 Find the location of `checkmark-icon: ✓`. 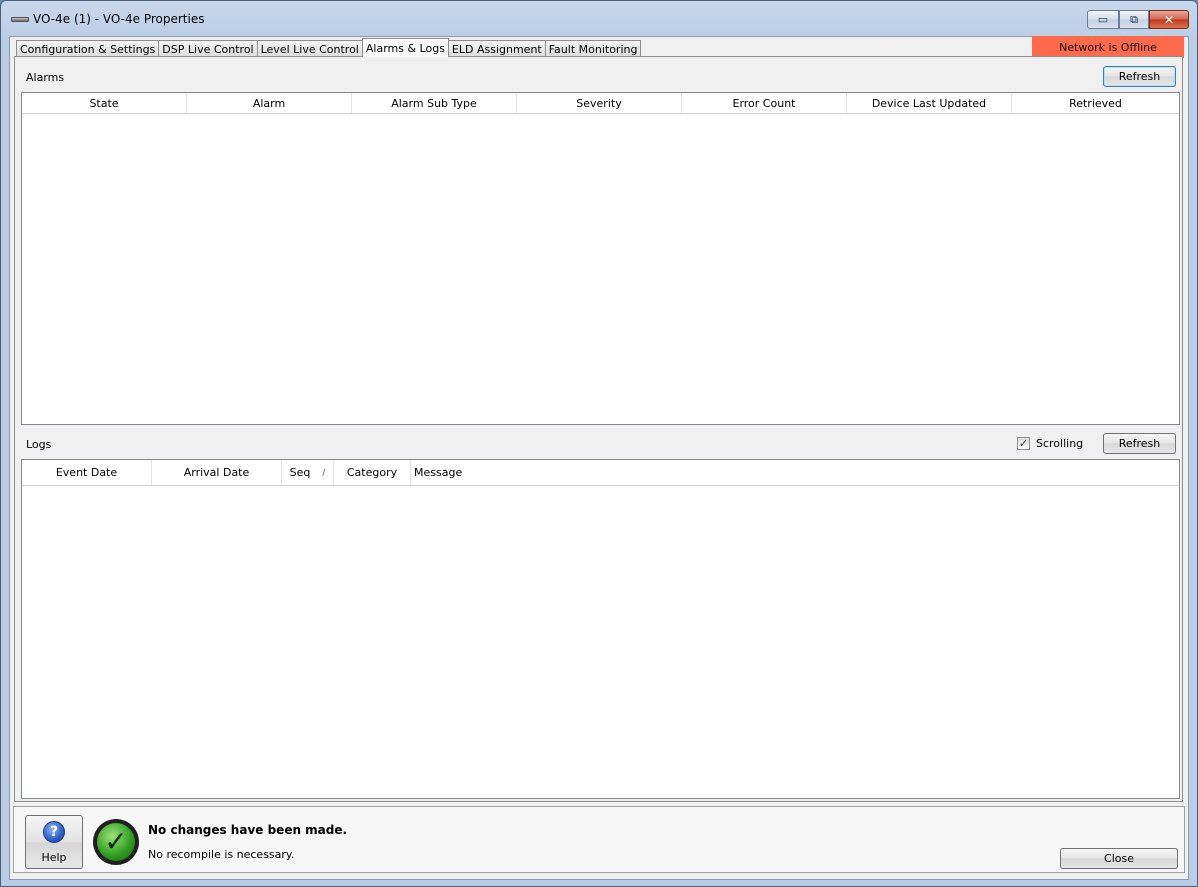

checkmark-icon: ✓ is located at coordinates (116, 842).